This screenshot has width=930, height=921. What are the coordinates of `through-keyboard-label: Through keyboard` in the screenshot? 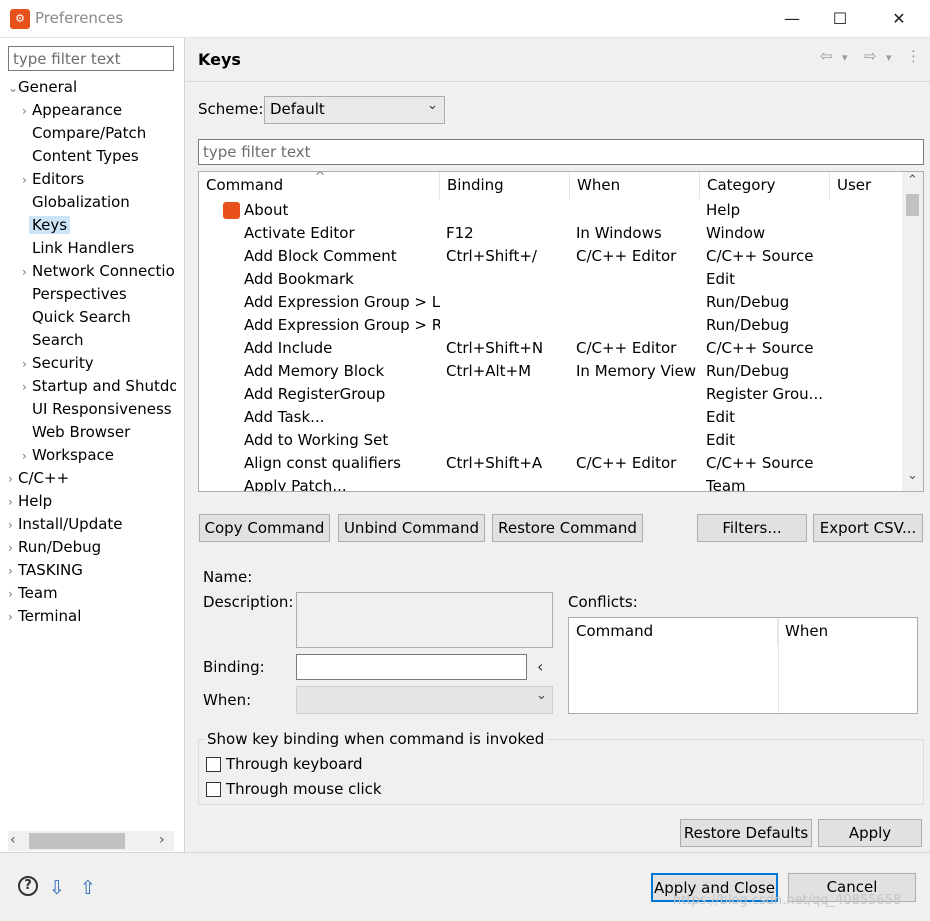 It's located at (294, 764).